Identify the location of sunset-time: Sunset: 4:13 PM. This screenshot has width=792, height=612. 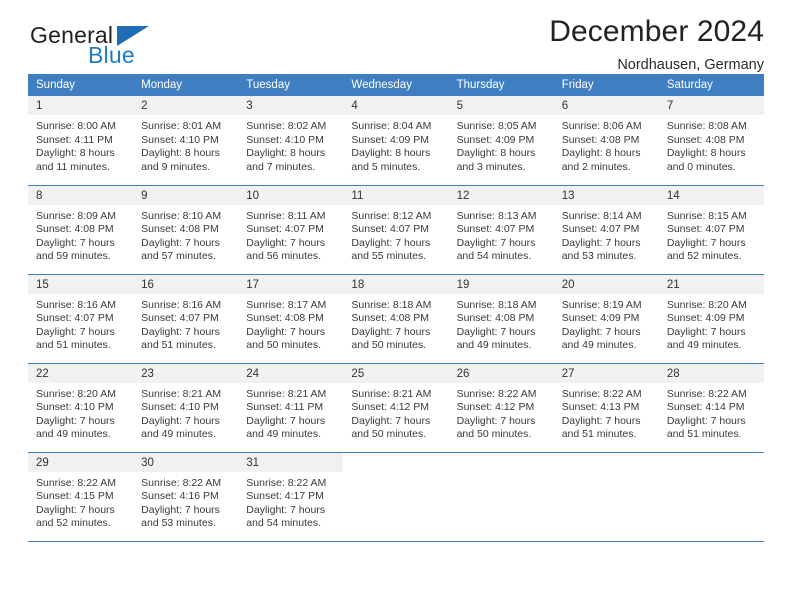
(600, 407).